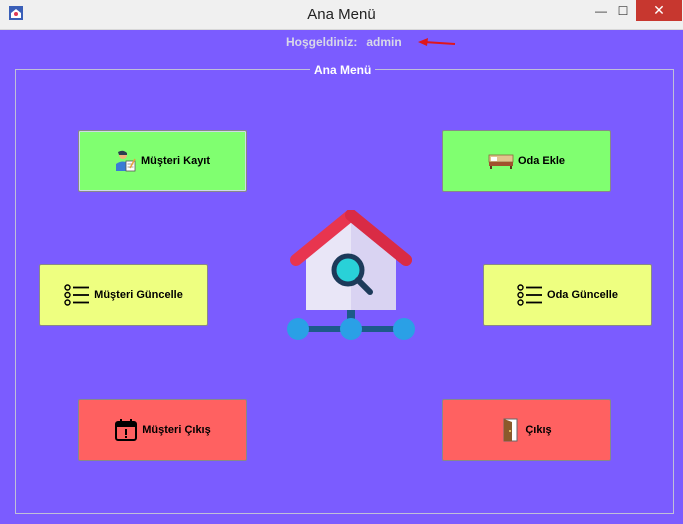 Image resolution: width=683 pixels, height=524 pixels. Describe the element at coordinates (541, 161) in the screenshot. I see `oda-ekle-label: Oda Ekle` at that location.